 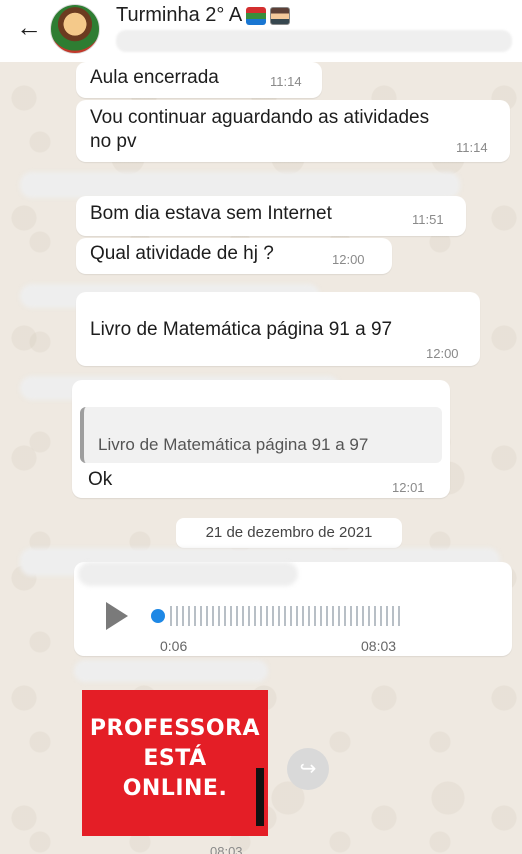 What do you see at coordinates (241, 329) in the screenshot?
I see `message-text: Livro de Matemática página 91 a 97` at bounding box center [241, 329].